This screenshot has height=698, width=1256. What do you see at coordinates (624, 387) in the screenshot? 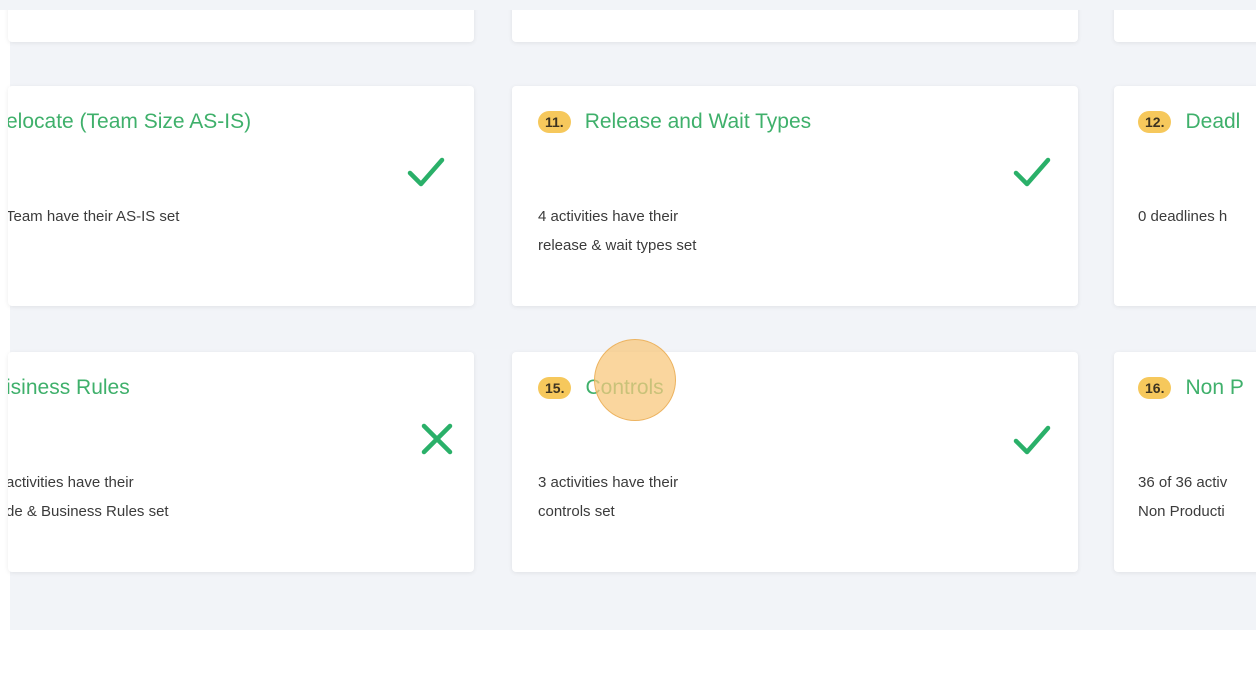
I see `card-title: Controls` at bounding box center [624, 387].